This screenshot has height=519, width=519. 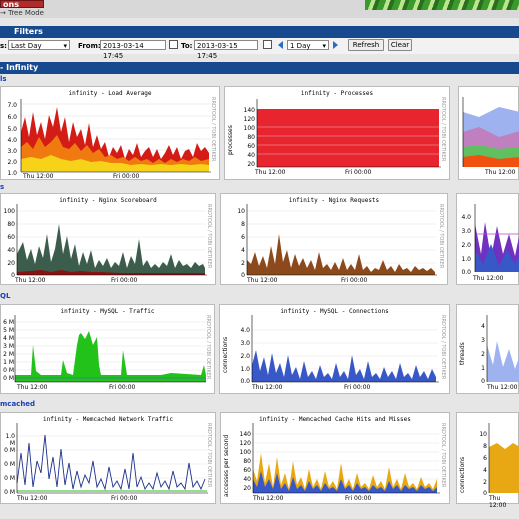 I want to click on graph-partial-1: Thu 12:00, so click(x=488, y=133).